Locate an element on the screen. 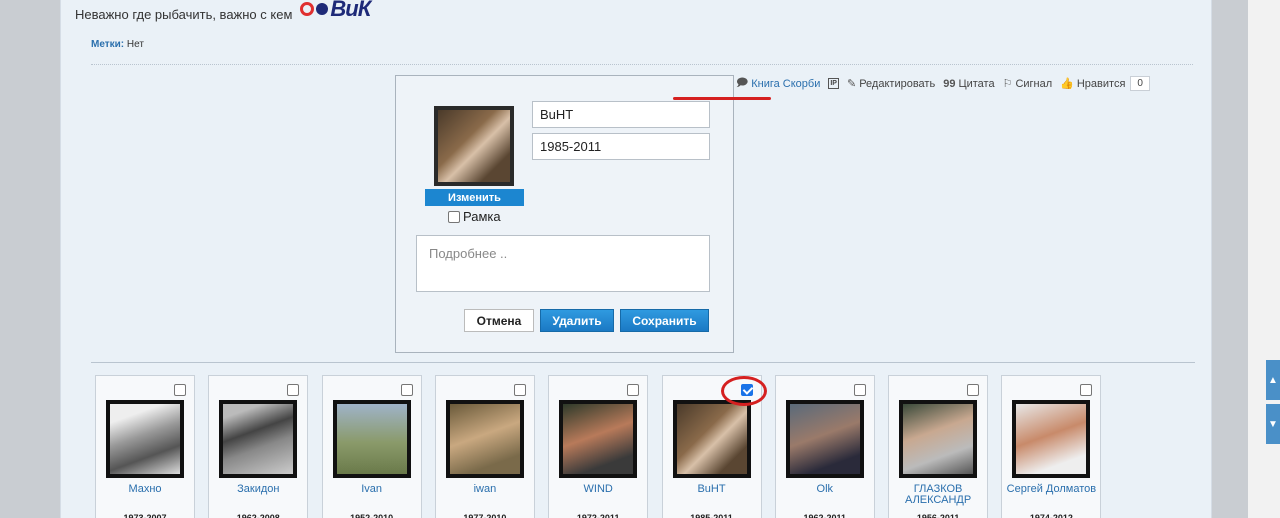 The width and height of the screenshot is (1280, 518). logo-red-ring is located at coordinates (307, 9).